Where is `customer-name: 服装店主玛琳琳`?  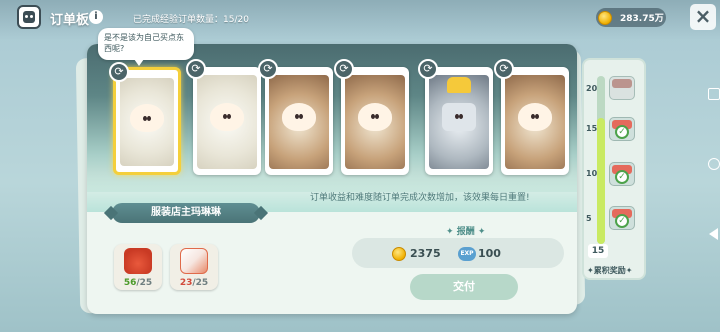
customer-name: 服装店主玛琳琳 is located at coordinates (186, 213).